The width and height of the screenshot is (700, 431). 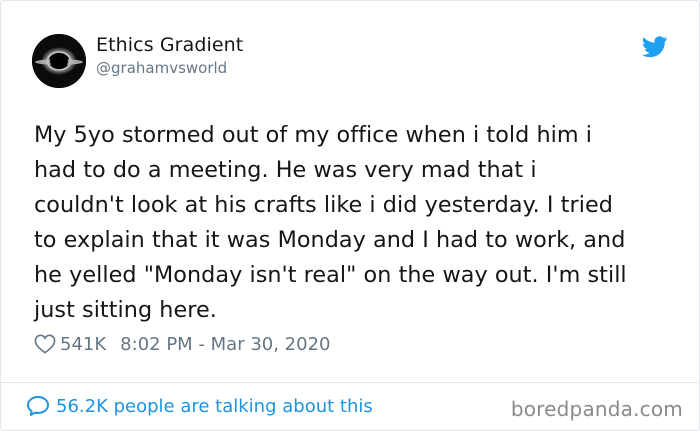 I want to click on twitter-bird-icon, so click(x=654, y=47).